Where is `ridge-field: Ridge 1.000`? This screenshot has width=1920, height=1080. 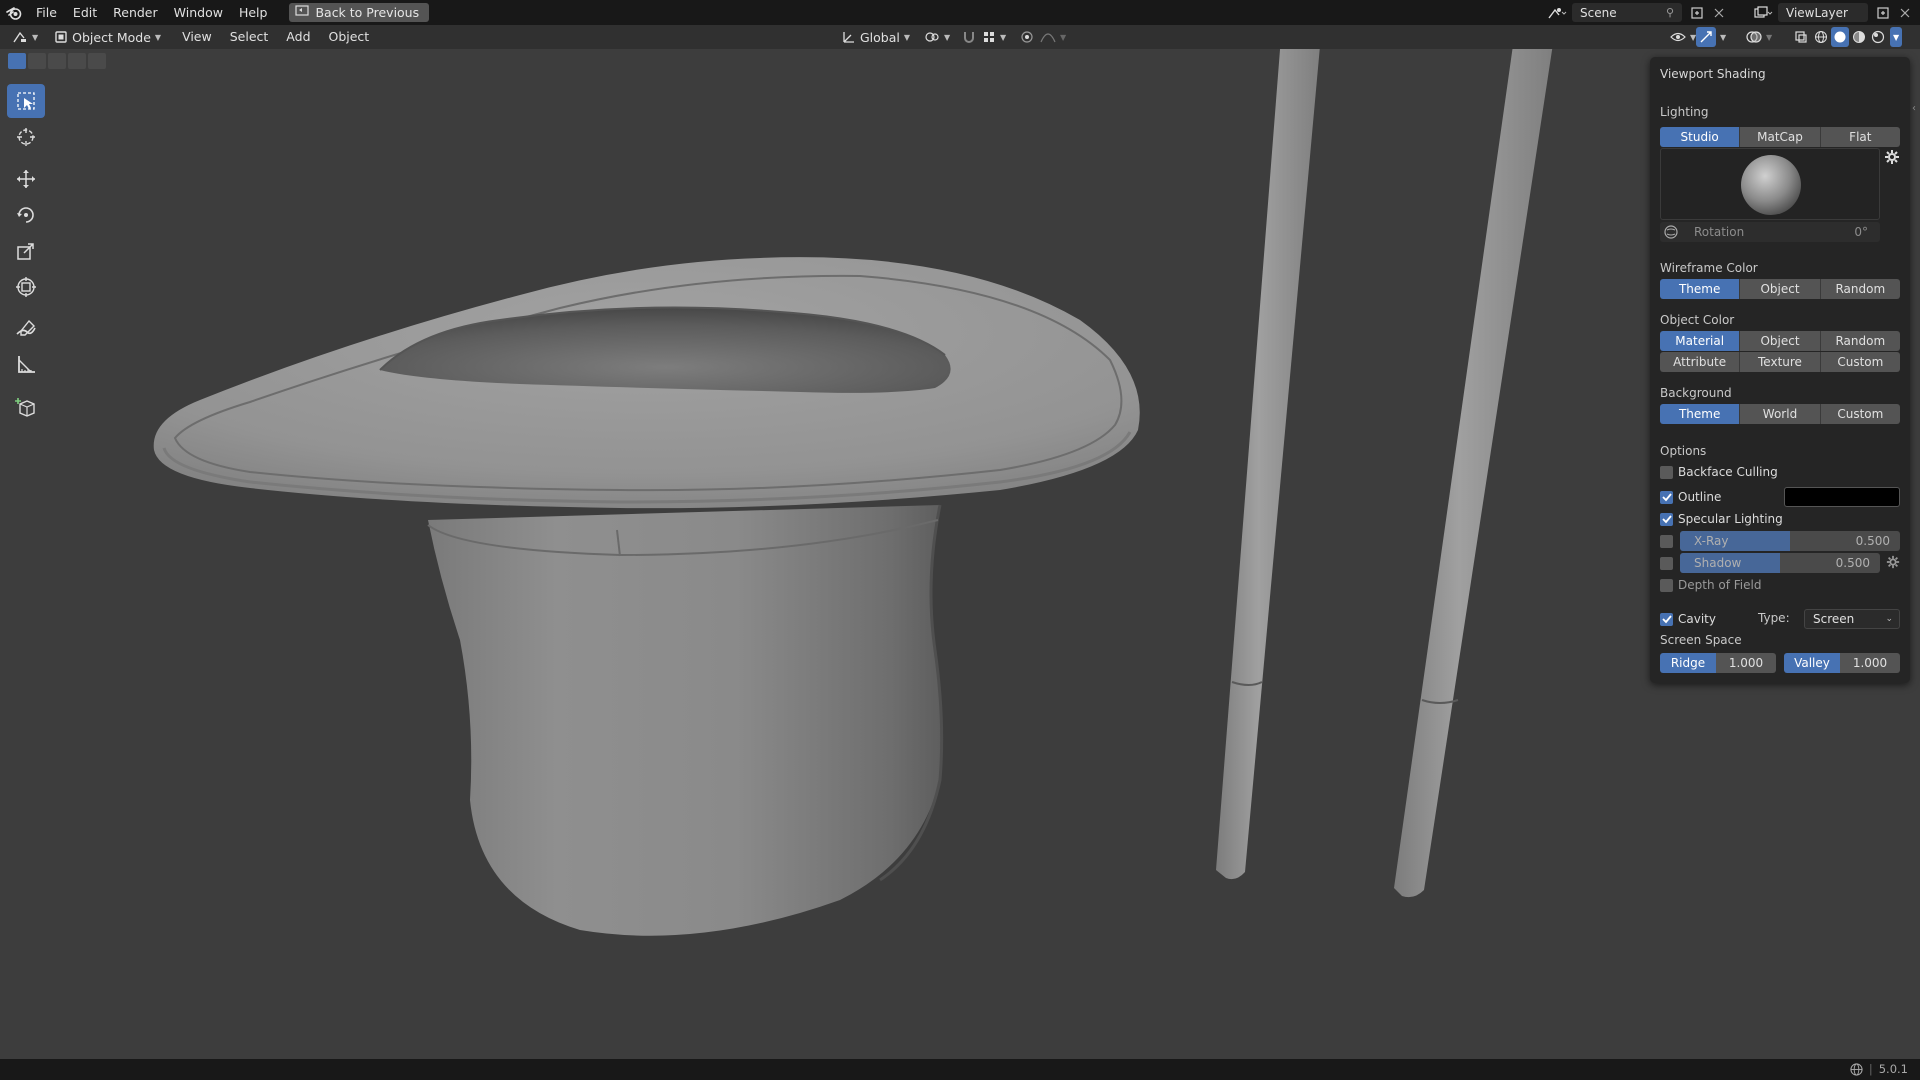 ridge-field: Ridge 1.000 is located at coordinates (1718, 663).